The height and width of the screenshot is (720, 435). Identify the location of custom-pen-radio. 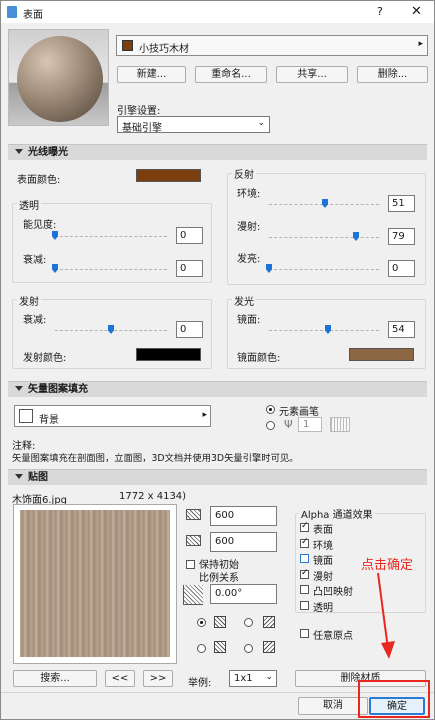
(270, 425).